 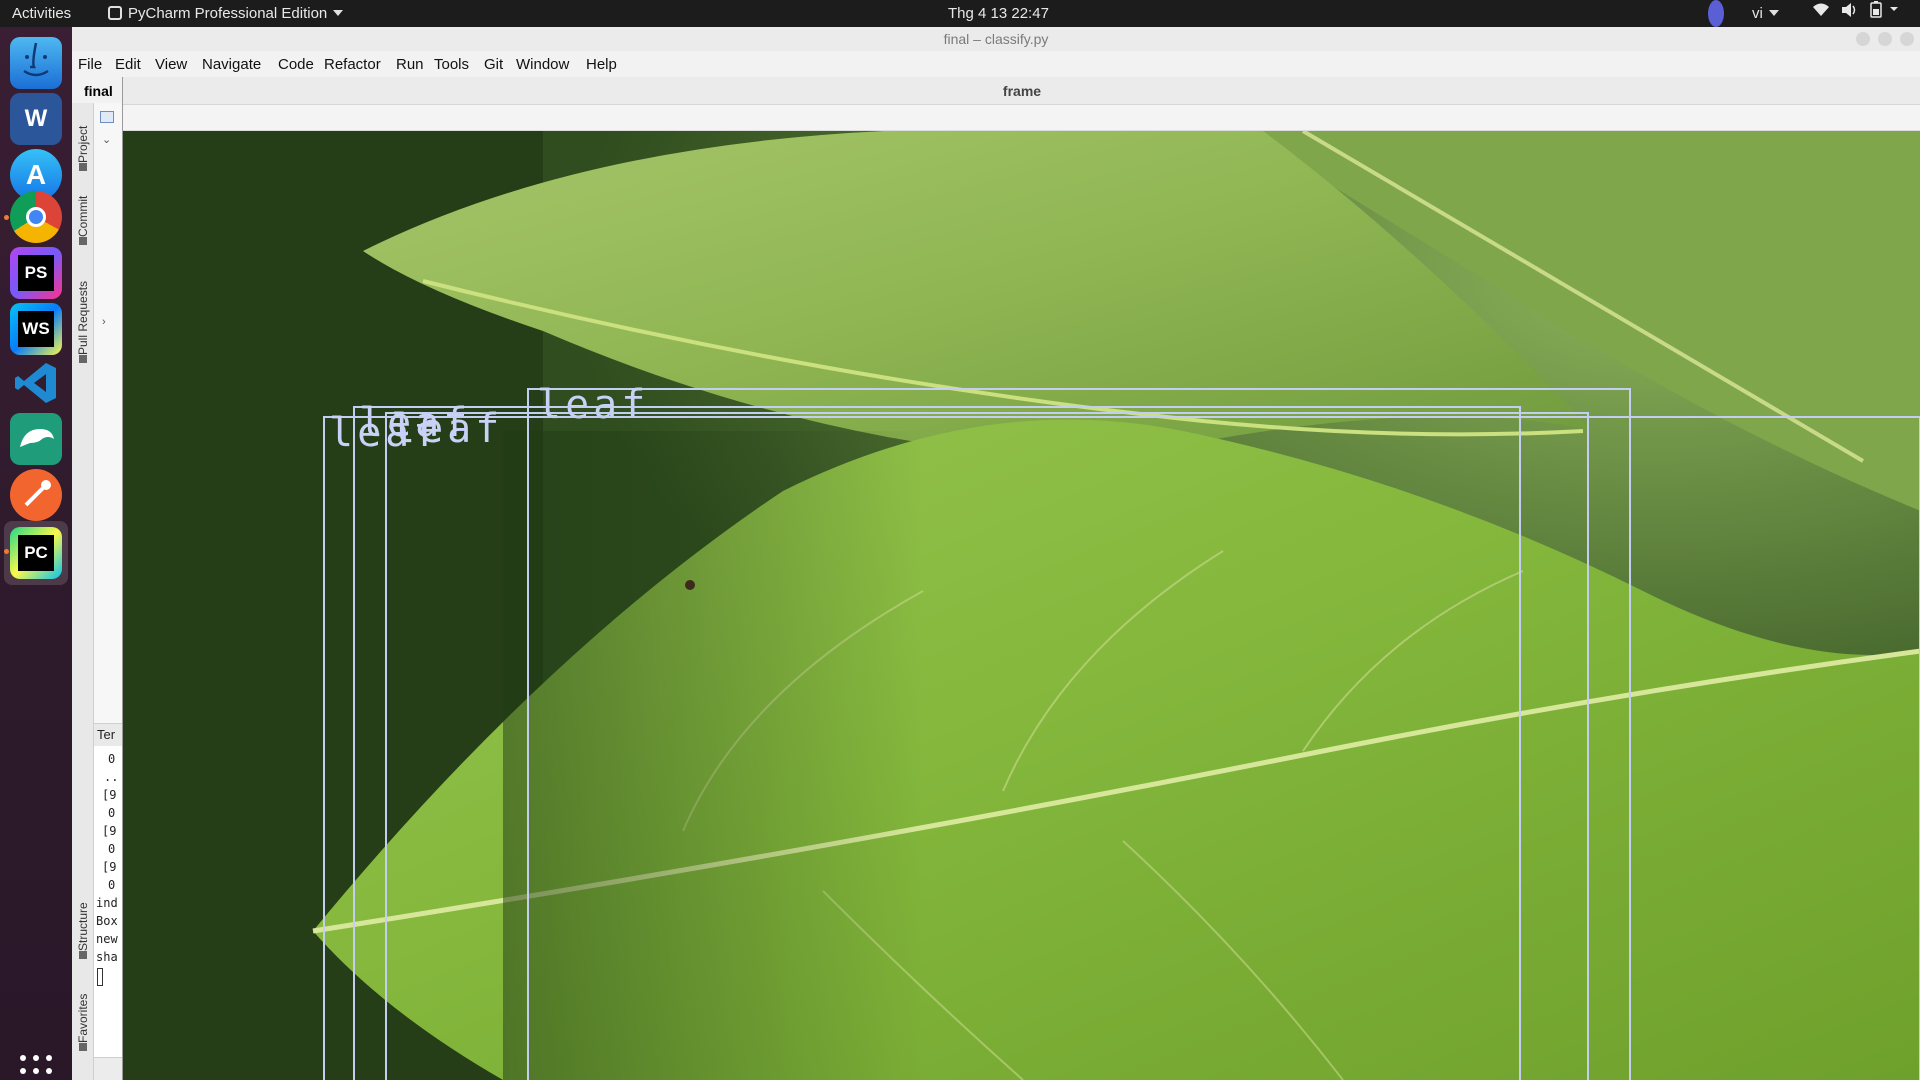 I want to click on terminal-line: ind, so click(x=107, y=903).